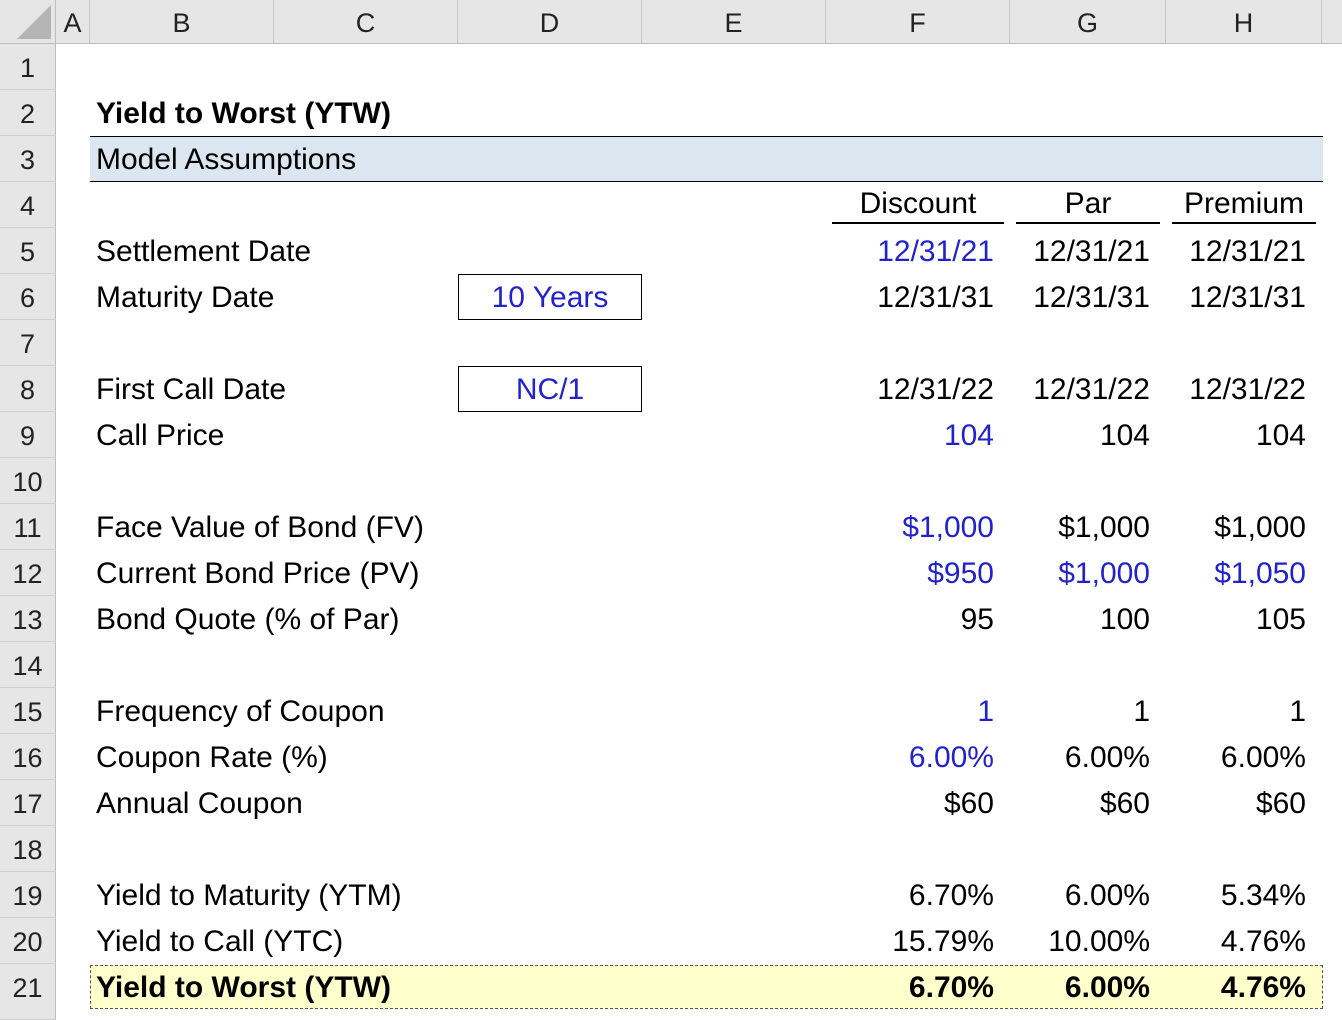 The width and height of the screenshot is (1342, 1020). I want to click on maturity-term-input: 10 Years, so click(550, 297).